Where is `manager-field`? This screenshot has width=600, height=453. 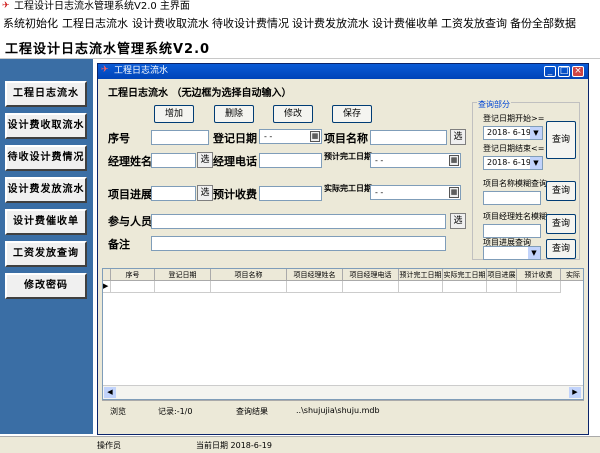 manager-field is located at coordinates (173, 160).